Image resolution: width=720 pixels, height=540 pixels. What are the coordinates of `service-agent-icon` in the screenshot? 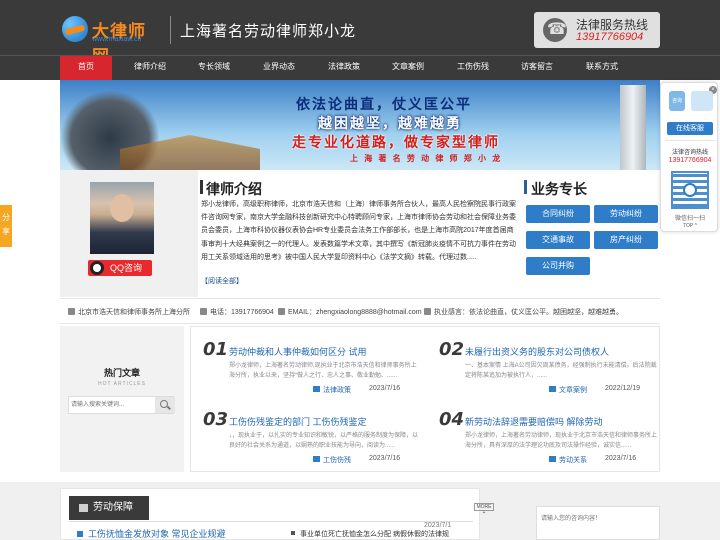 It's located at (702, 101).